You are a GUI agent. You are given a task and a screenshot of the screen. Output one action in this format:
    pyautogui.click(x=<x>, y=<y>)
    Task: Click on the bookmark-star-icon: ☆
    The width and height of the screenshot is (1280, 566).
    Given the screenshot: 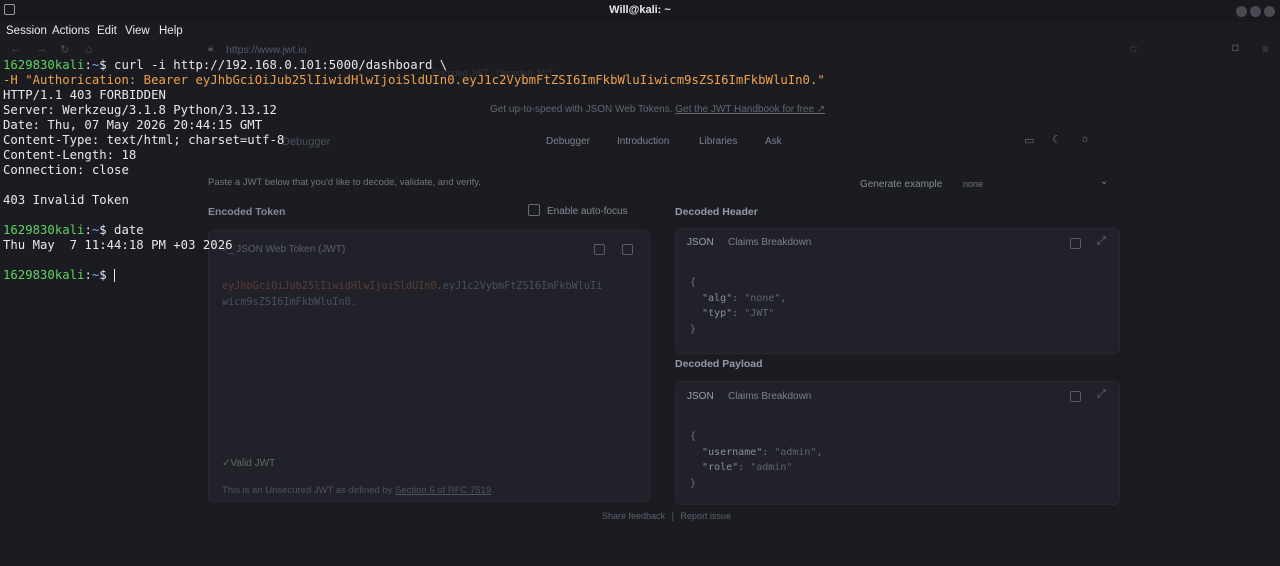 What is the action you would take?
    pyautogui.click(x=1133, y=49)
    